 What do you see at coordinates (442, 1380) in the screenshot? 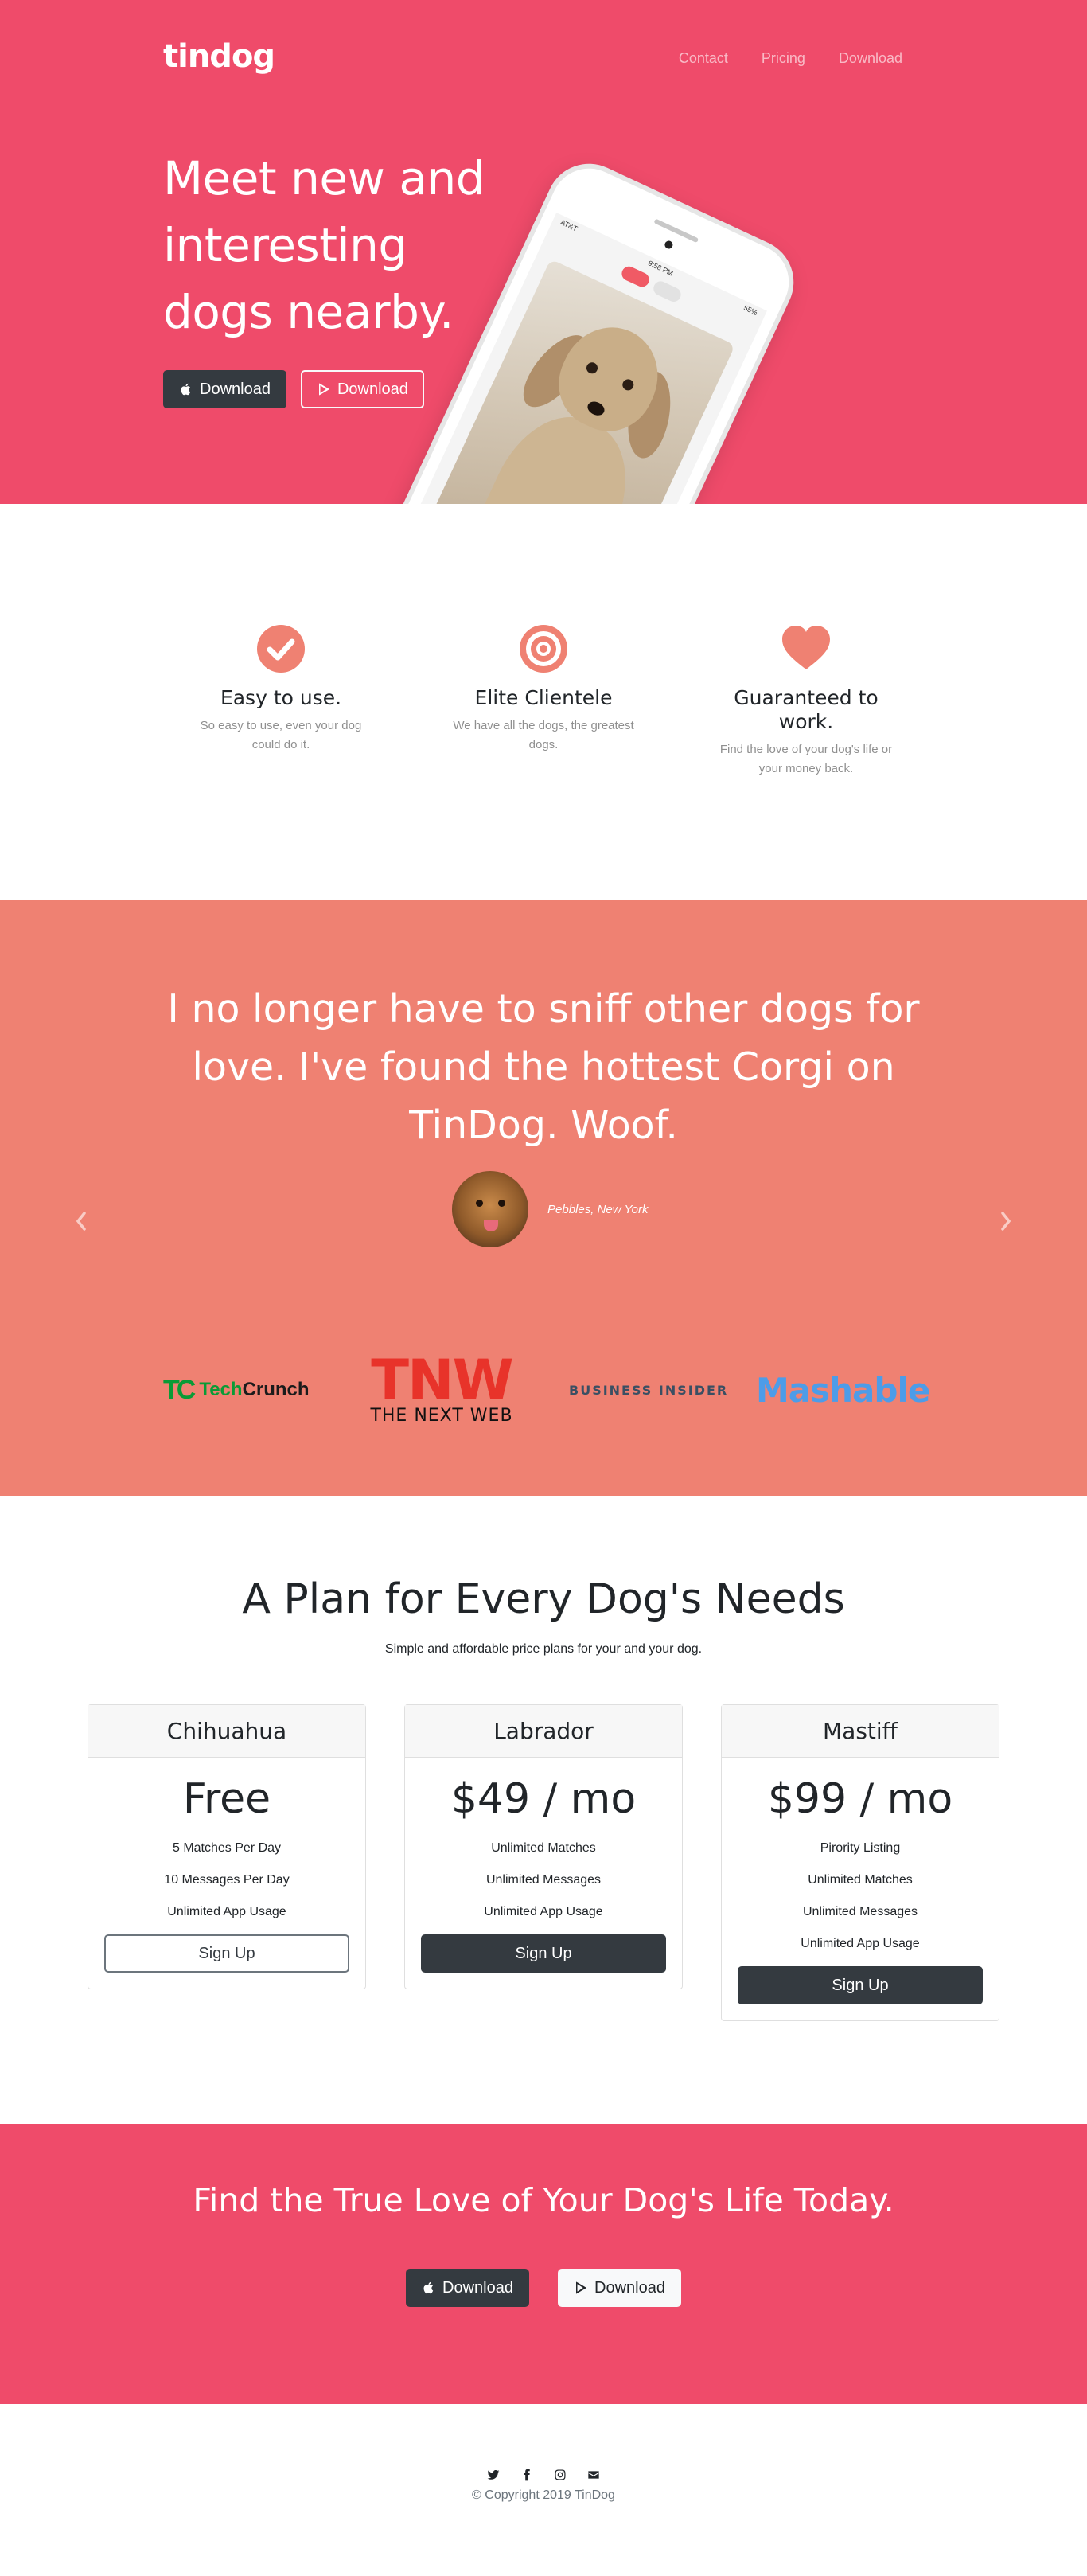
I see `tnw-mark: TNW` at bounding box center [442, 1380].